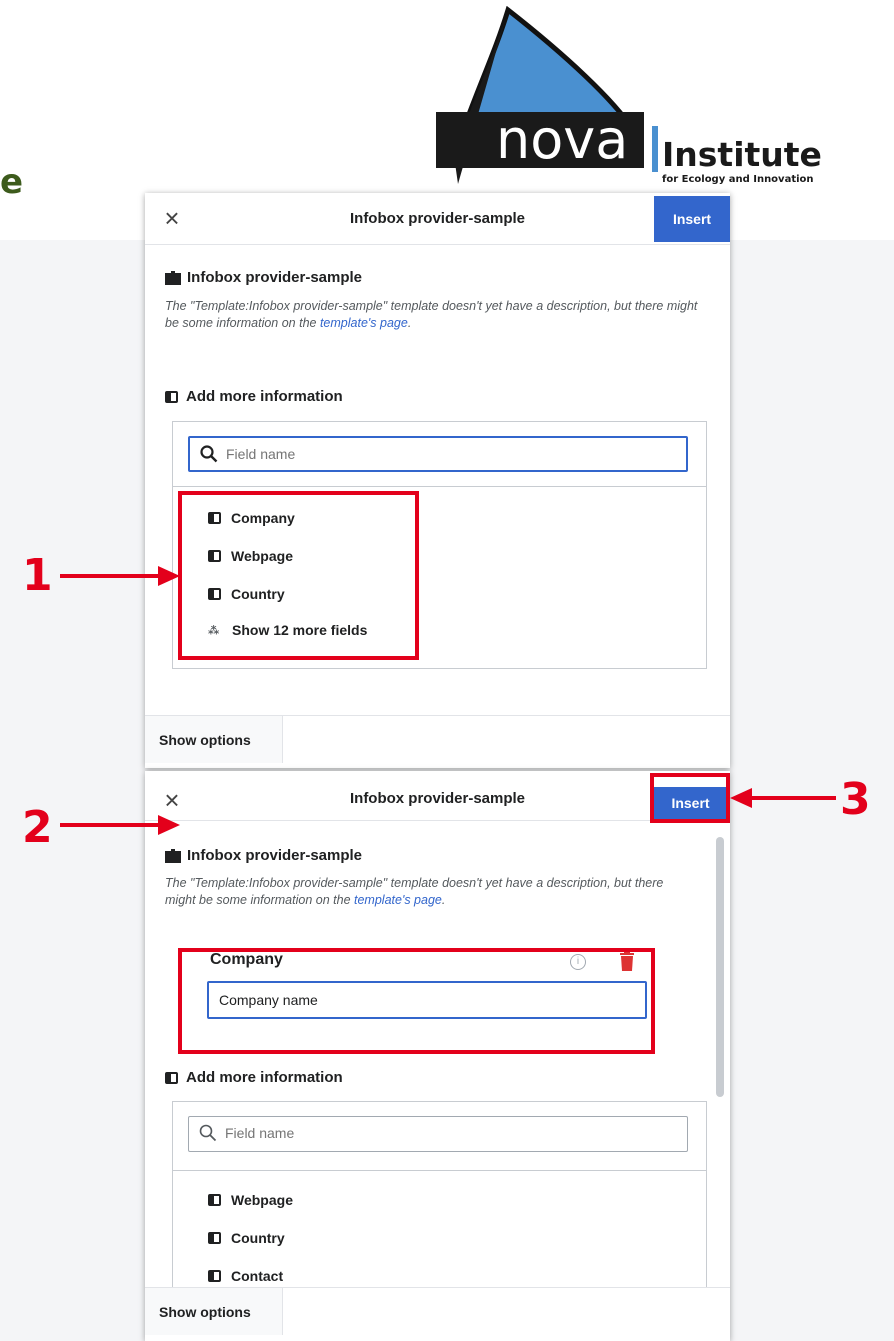 This screenshot has width=894, height=1341. What do you see at coordinates (12, 182) in the screenshot?
I see `page-title-fragment: e` at bounding box center [12, 182].